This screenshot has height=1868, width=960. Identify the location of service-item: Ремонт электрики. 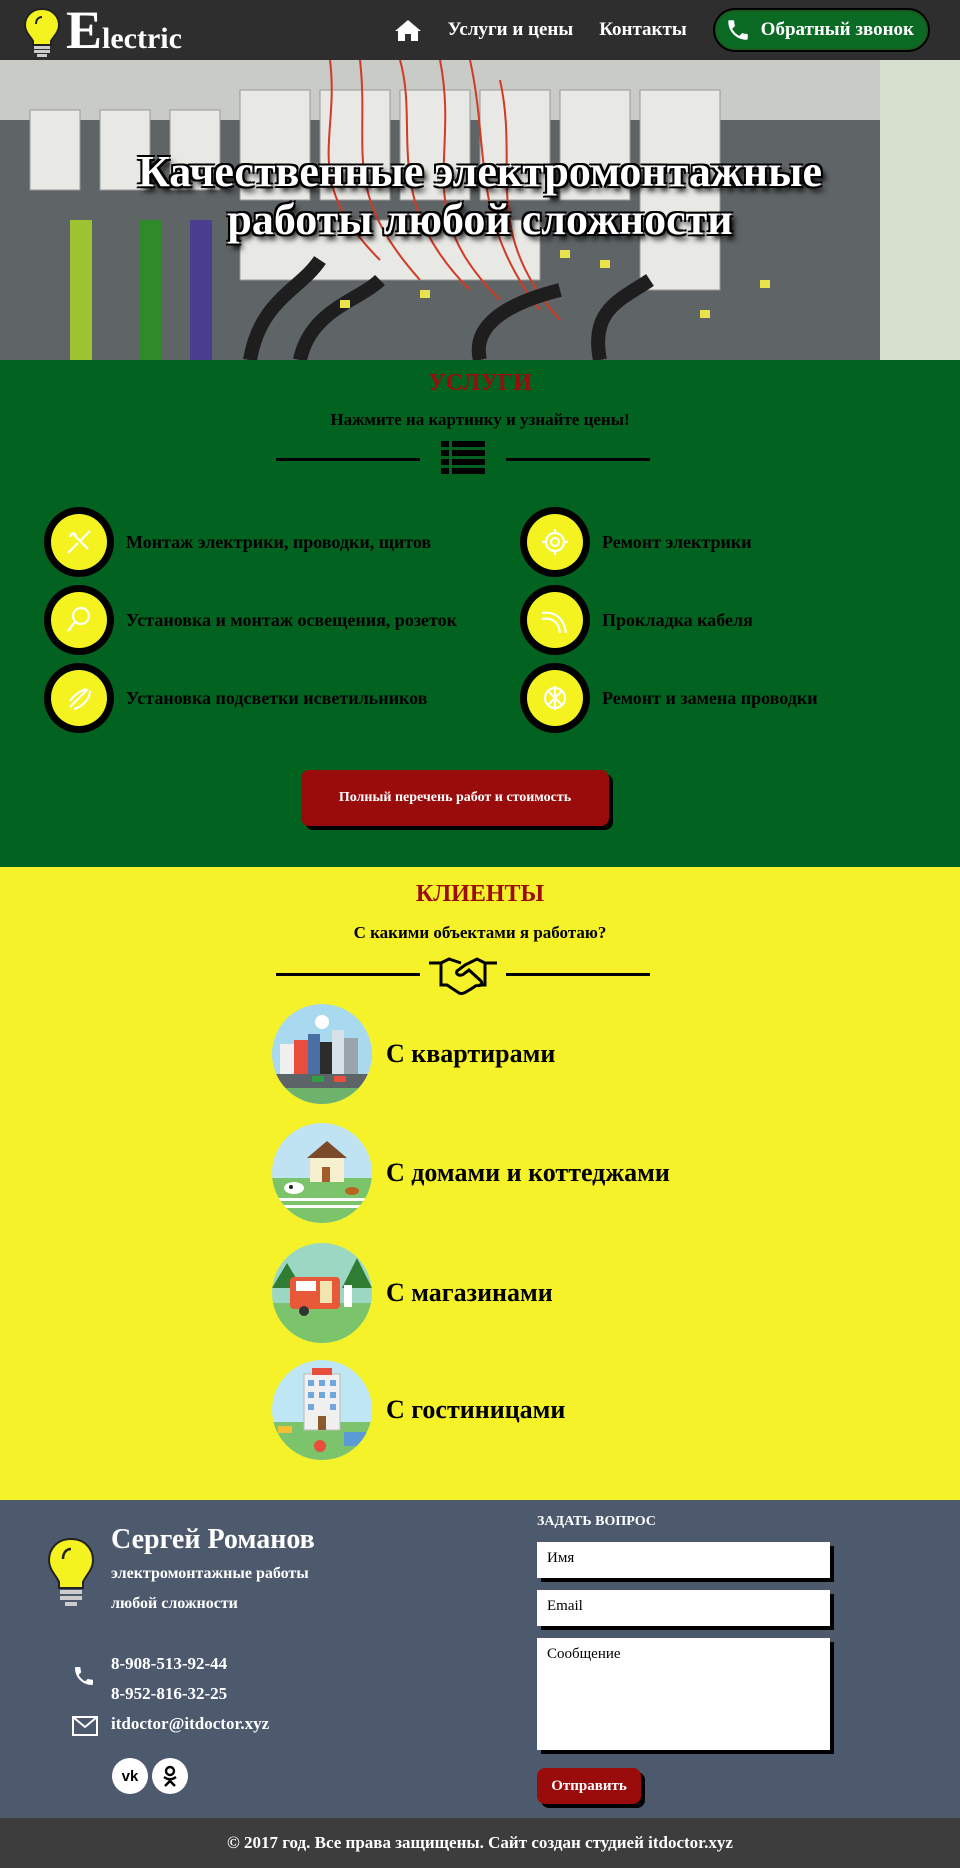
(636, 542).